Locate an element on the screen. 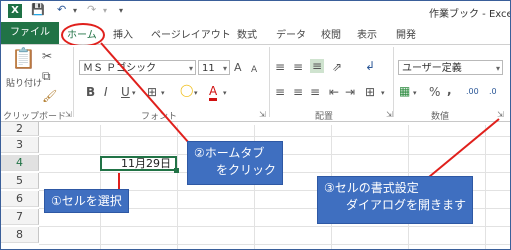  callout-open-format-dialog: ③セルの書式設定 ダイアログを開きます is located at coordinates (395, 200).